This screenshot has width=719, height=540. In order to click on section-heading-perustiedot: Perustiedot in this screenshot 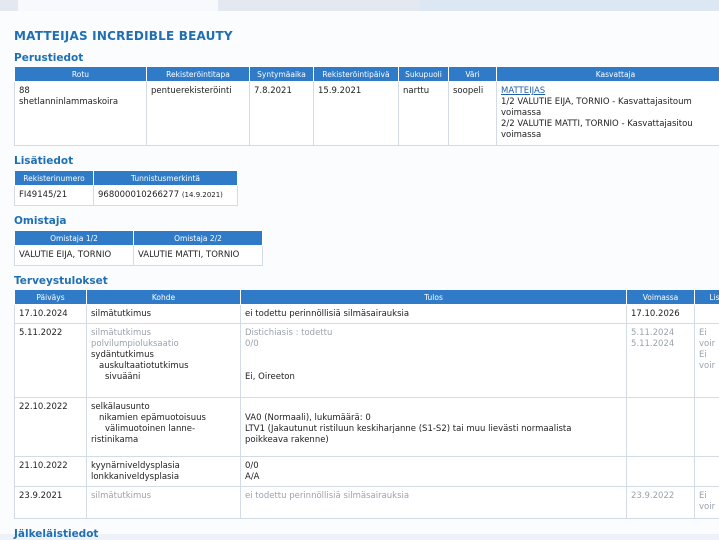, I will do `click(48, 58)`.